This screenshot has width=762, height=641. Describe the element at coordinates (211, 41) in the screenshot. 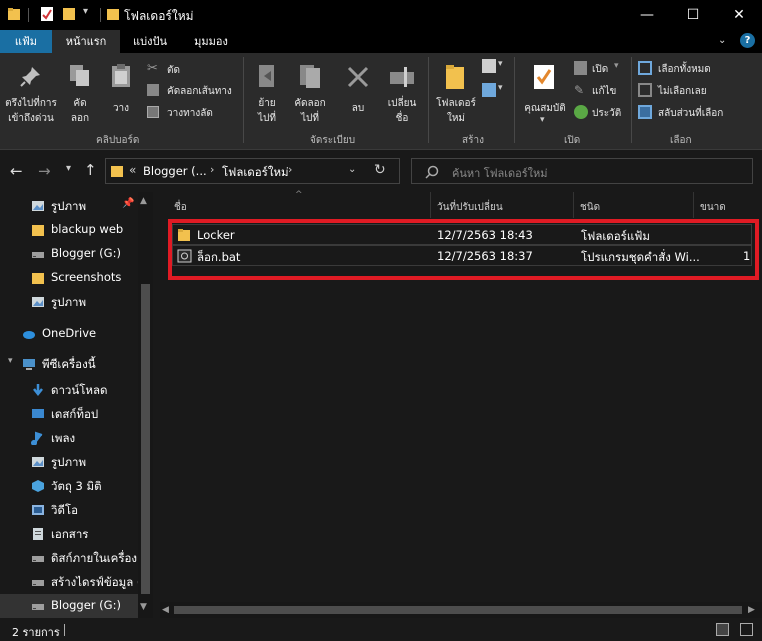

I see `tab-view: มุมมอง` at that location.